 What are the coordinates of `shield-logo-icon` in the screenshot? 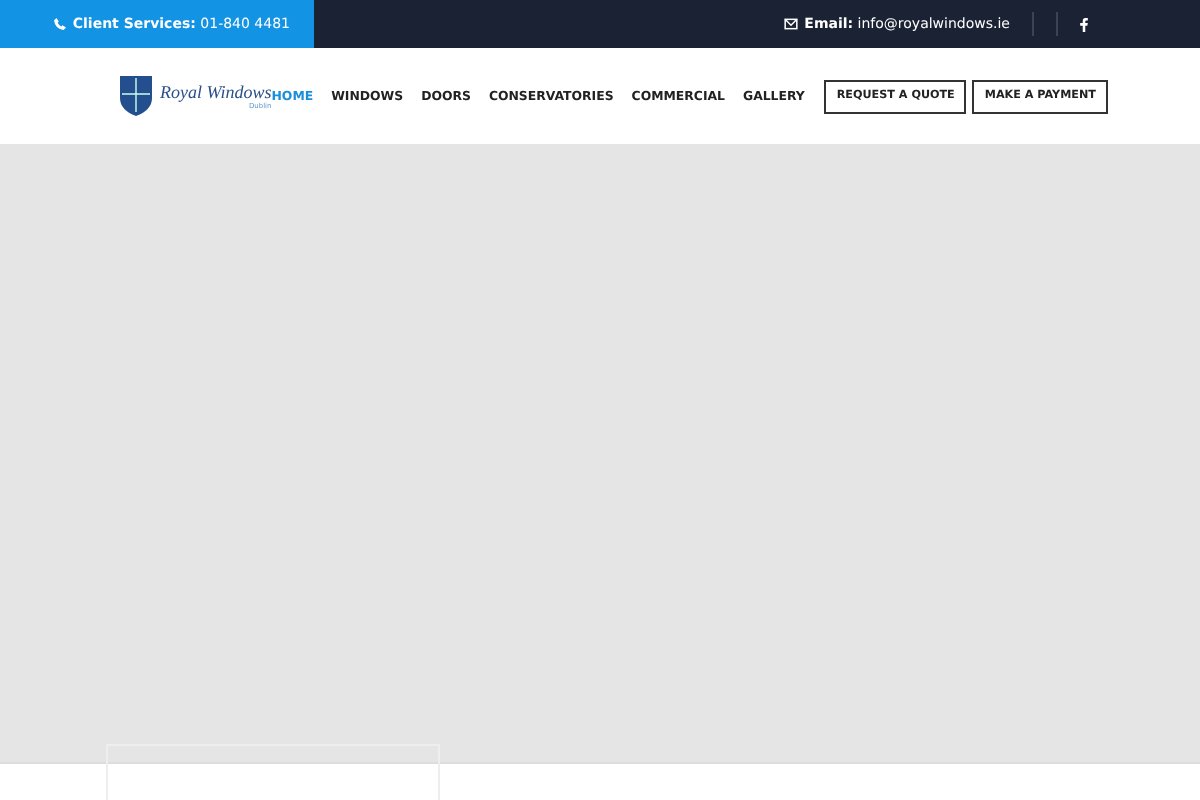 It's located at (136, 96).